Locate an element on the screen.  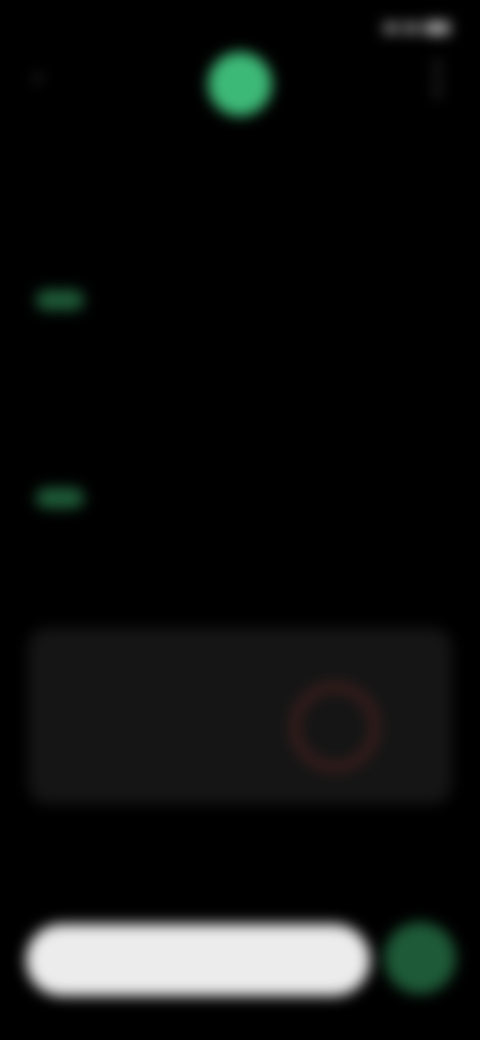
status-icons is located at coordinates (417, 28).